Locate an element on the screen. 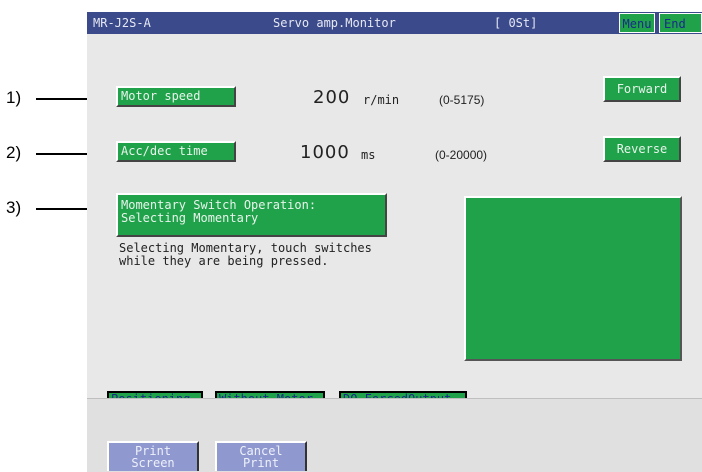 This screenshot has height=472, width=702. callout-number: 2) is located at coordinates (14, 152).